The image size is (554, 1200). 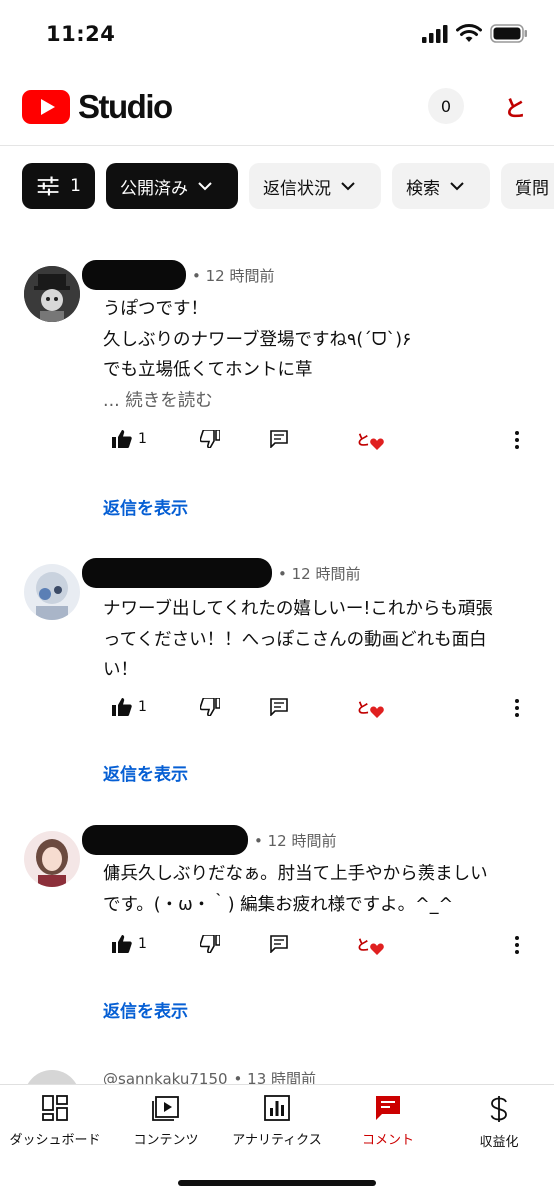 I want to click on comment-meta: @sannkaku7150 • 13 時間前, so click(x=210, y=1076).